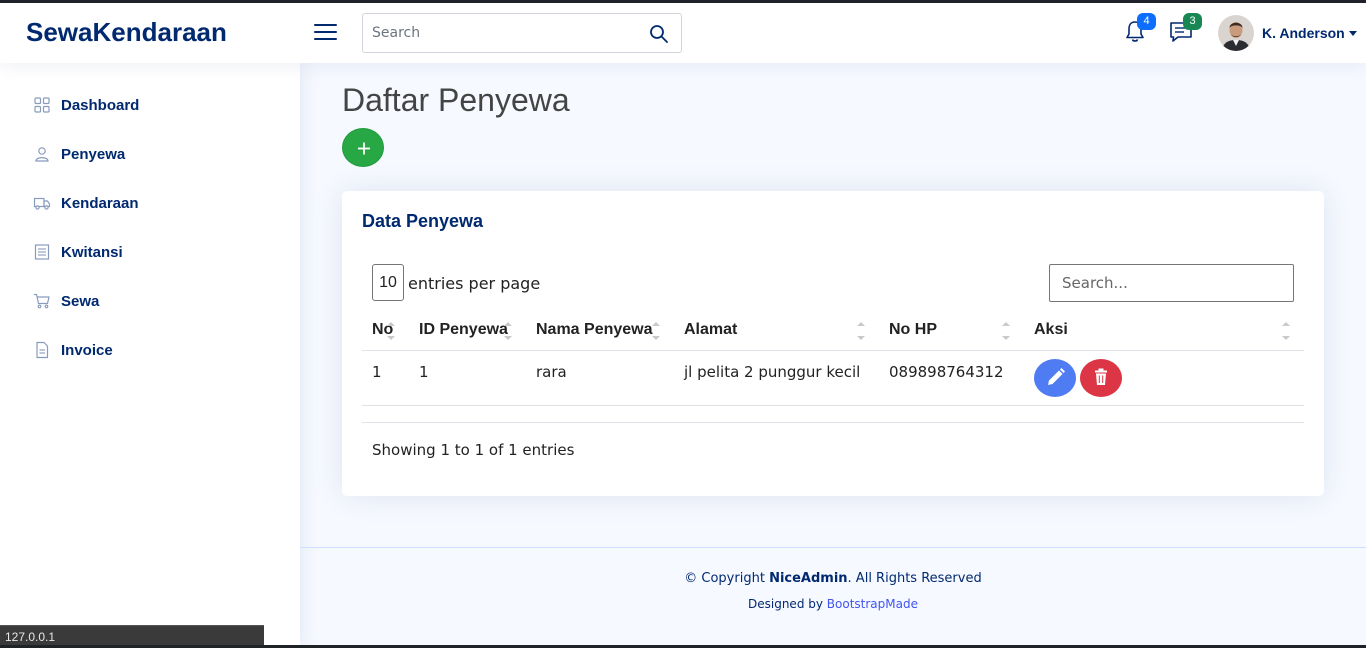 This screenshot has width=1366, height=648. I want to click on sidebar-item-label: Invoice, so click(87, 350).